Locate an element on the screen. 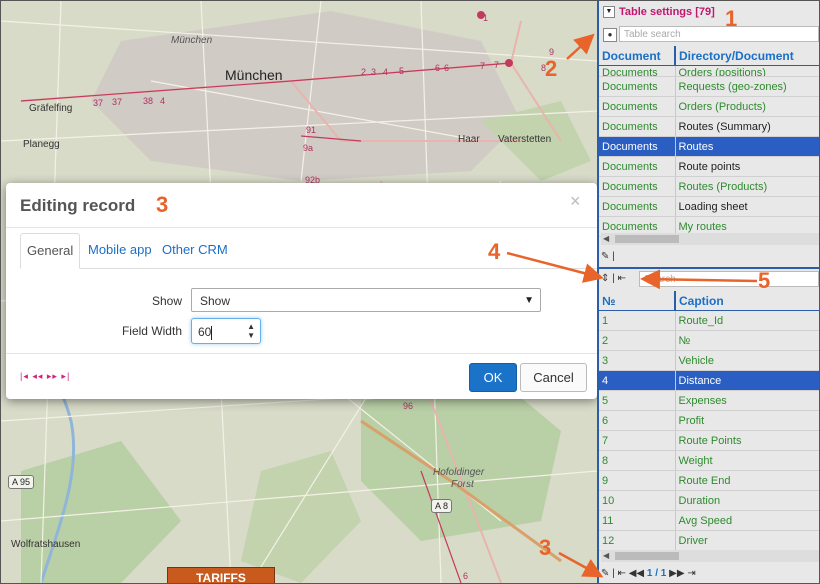  table-row: Documents Routes (Products) is located at coordinates (709, 186).